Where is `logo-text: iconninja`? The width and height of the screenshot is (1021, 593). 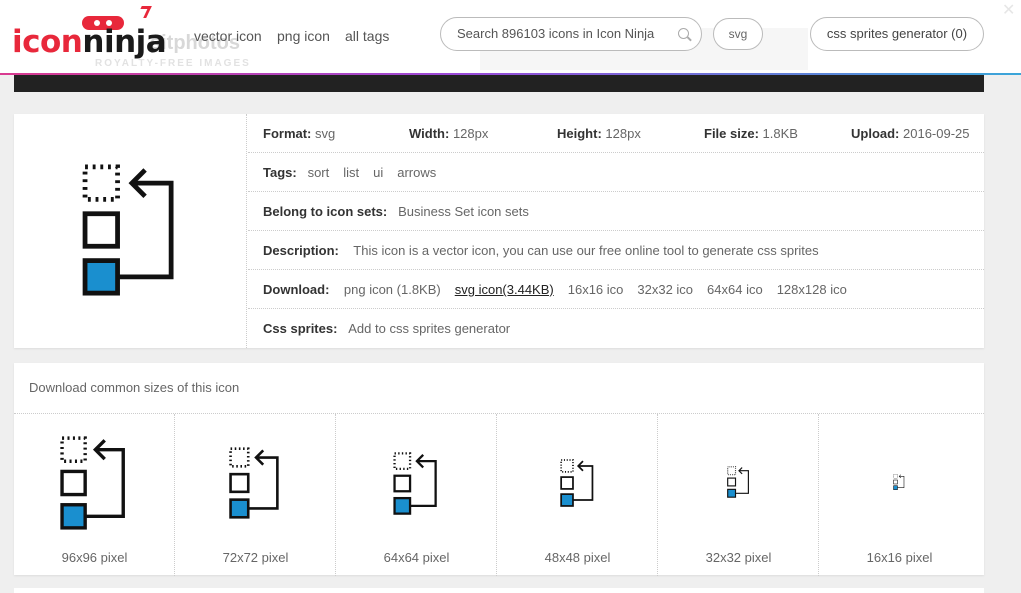
logo-text: iconninja is located at coordinates (89, 42).